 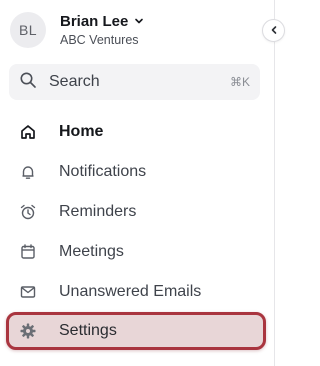 I want to click on sidebar-item-label: Notifications, so click(x=103, y=171).